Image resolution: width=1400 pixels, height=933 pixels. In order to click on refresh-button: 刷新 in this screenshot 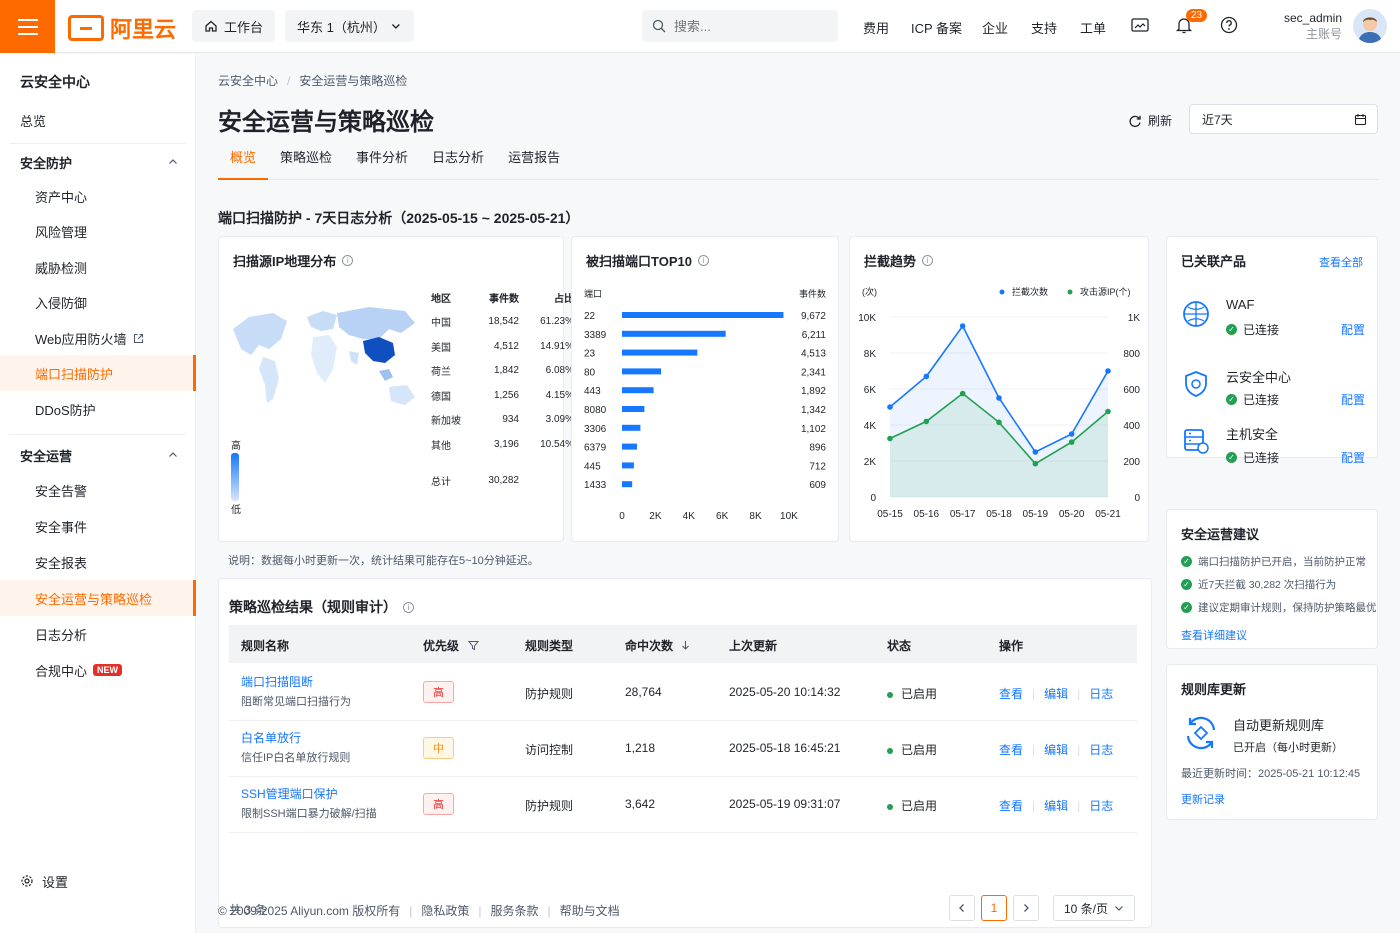, I will do `click(1150, 120)`.